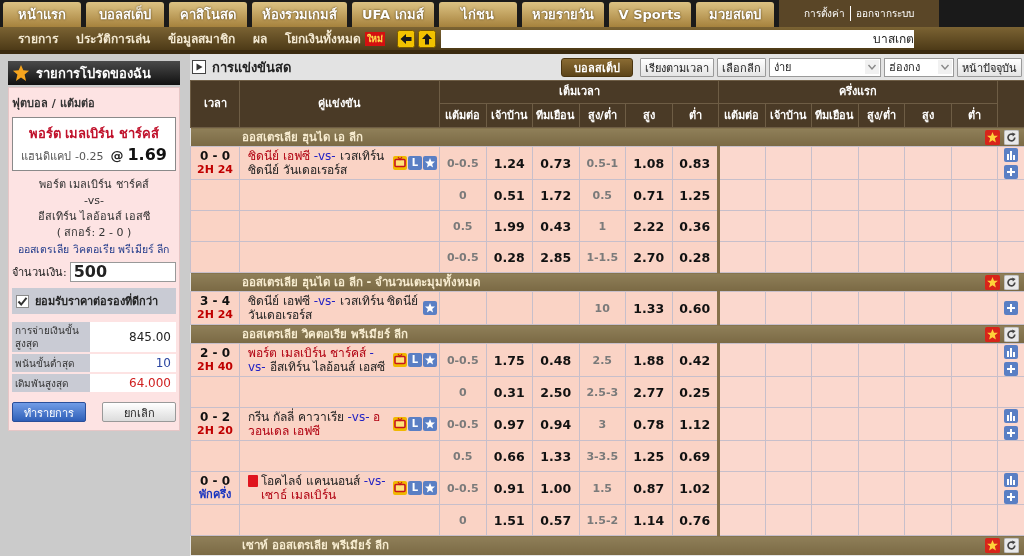 The height and width of the screenshot is (556, 1024). Describe the element at coordinates (400, 360) in the screenshot. I see `tv-icon` at that location.